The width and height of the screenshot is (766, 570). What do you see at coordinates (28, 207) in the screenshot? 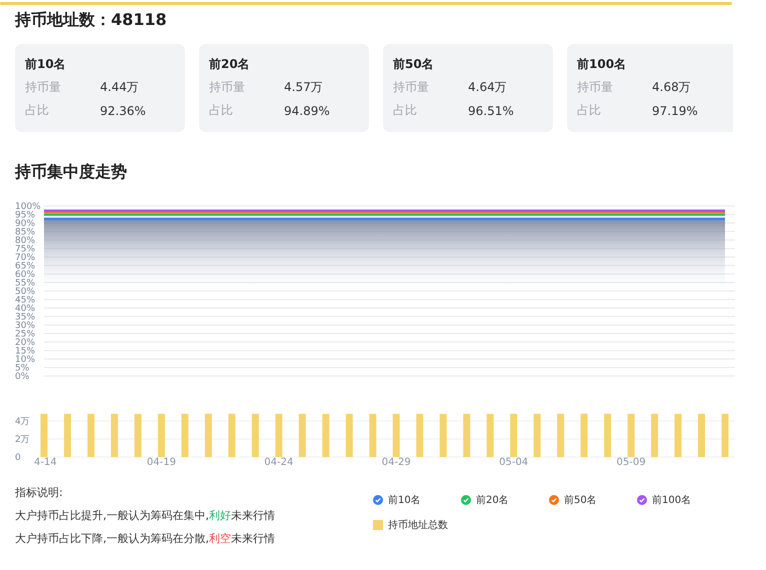
I see `axis-label: 100%` at bounding box center [28, 207].